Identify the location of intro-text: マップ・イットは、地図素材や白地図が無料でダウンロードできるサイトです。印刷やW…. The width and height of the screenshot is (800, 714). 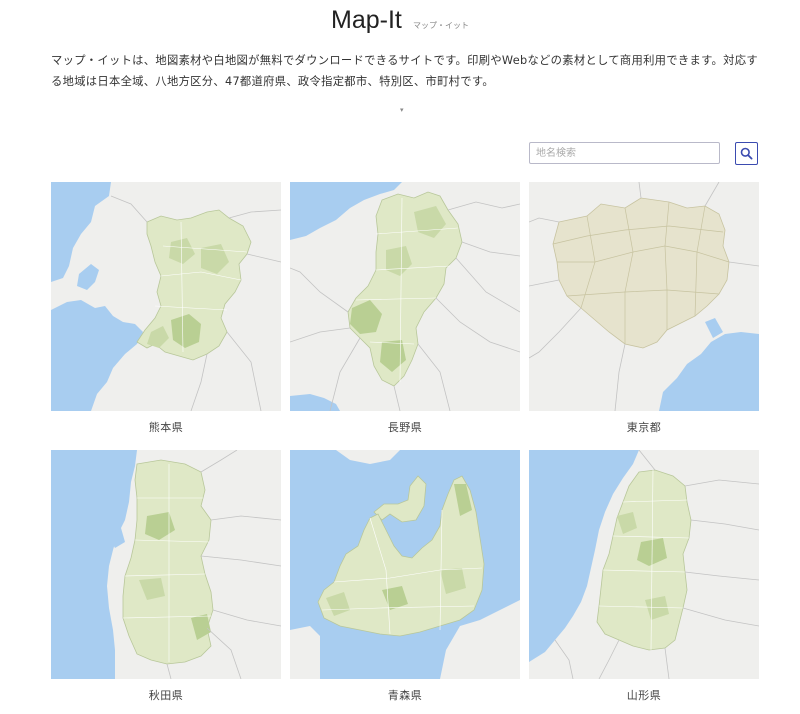
(404, 71).